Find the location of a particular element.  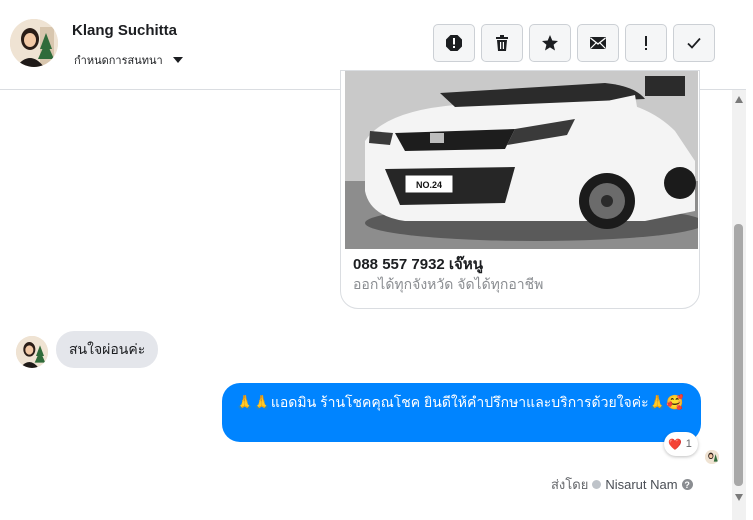

card-subtitle: ออกได้ทุกจังหวัด จัดได้ทุกอาชีพ is located at coordinates (448, 284).